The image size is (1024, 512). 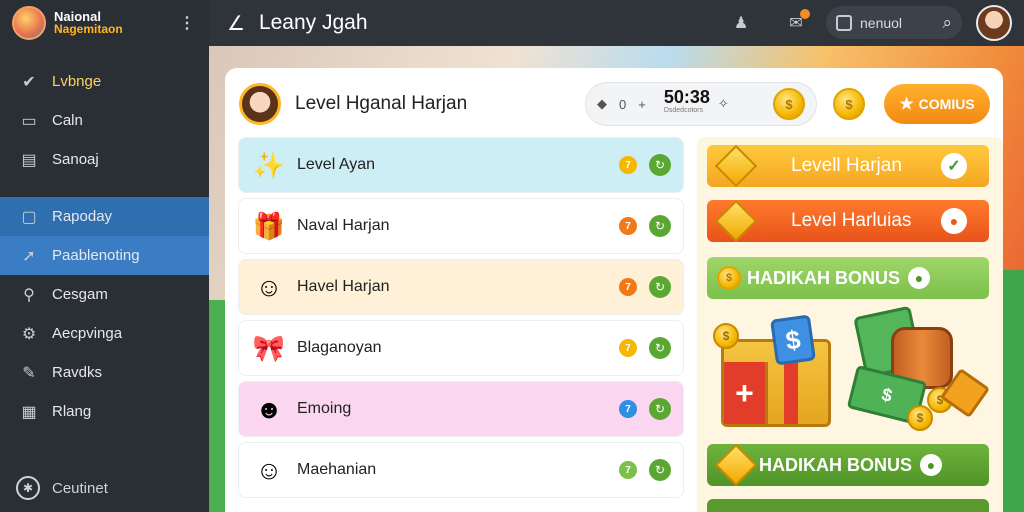 What do you see at coordinates (337, 469) in the screenshot?
I see `list-item-label: Maehanian` at bounding box center [337, 469].